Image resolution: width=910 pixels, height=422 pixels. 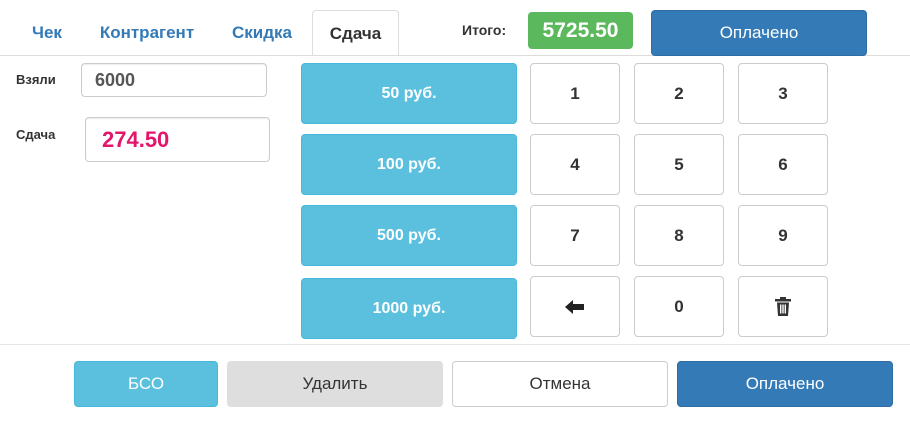 I want to click on bso-button: БСО, so click(x=146, y=384).